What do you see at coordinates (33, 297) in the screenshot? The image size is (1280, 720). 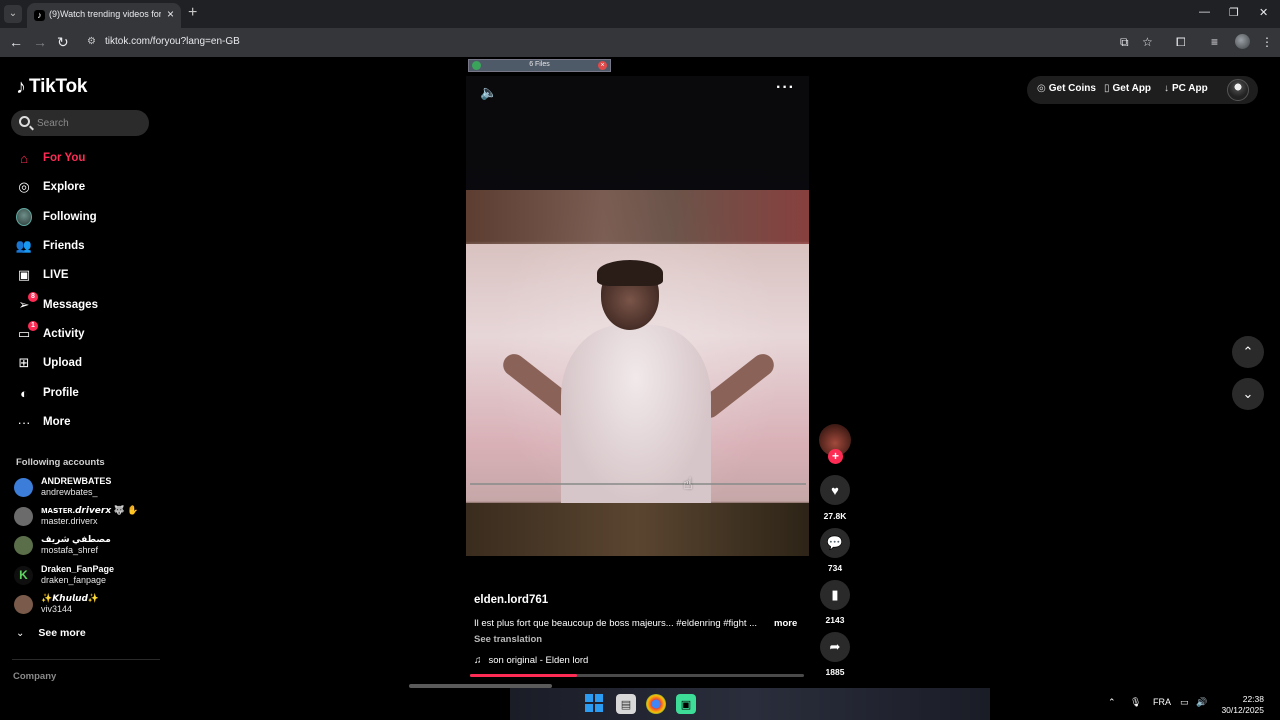 I see `messages-badge: 8` at bounding box center [33, 297].